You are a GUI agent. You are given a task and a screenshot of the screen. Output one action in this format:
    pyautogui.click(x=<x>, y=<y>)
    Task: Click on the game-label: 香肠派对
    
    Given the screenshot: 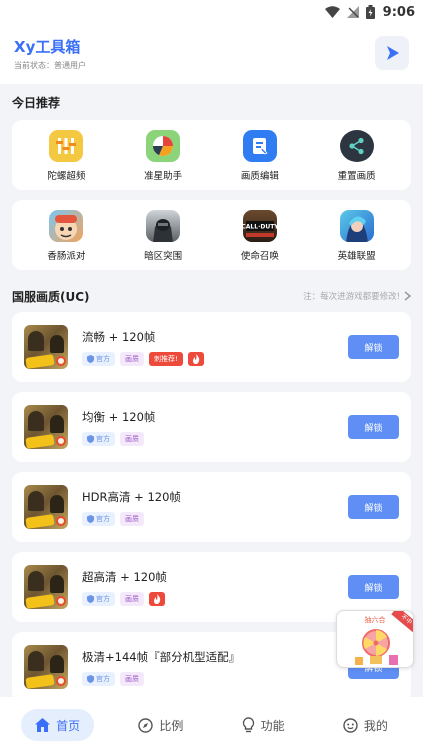 What is the action you would take?
    pyautogui.click(x=66, y=256)
    